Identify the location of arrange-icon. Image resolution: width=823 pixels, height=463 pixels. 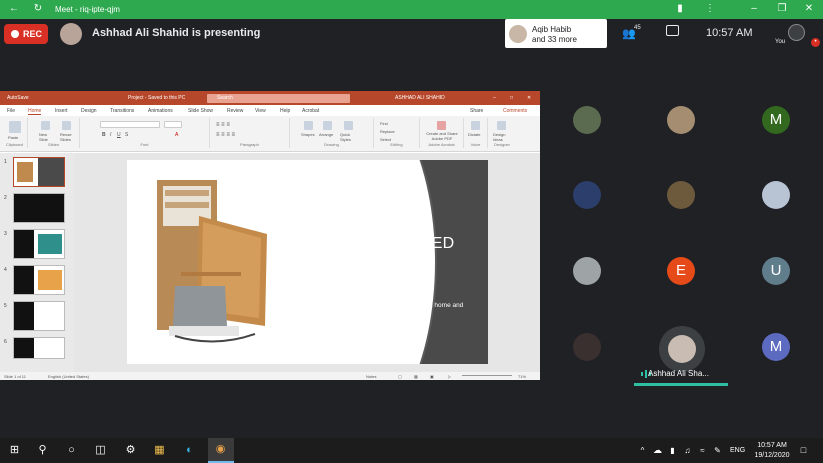
(327, 125).